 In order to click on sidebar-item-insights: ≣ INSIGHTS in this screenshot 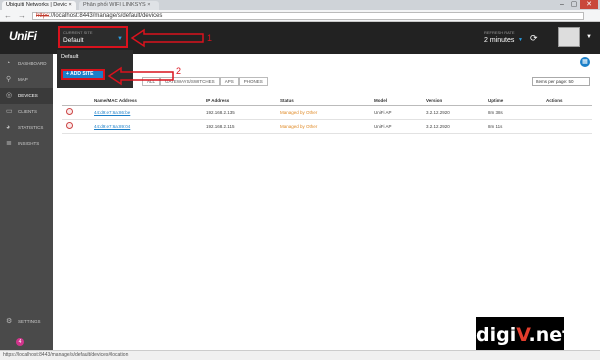, I will do `click(26, 144)`.